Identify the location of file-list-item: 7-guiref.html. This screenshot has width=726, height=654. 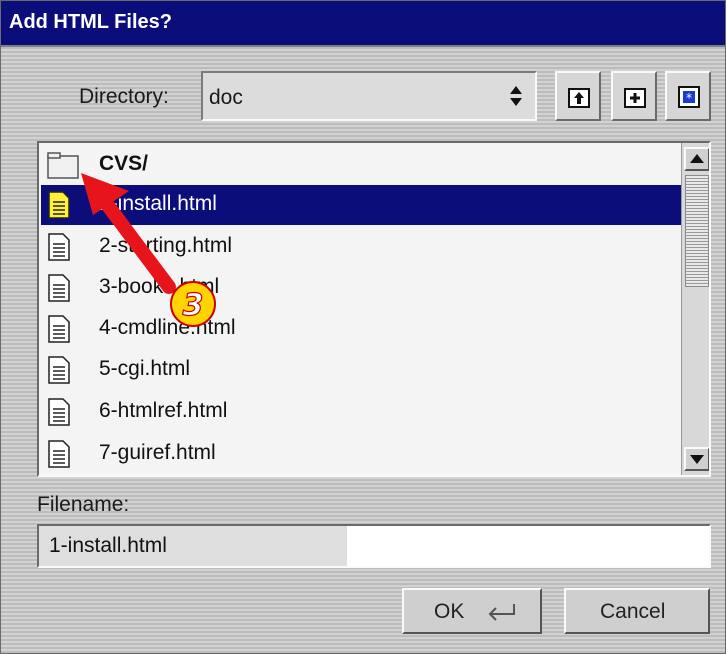
(361, 454).